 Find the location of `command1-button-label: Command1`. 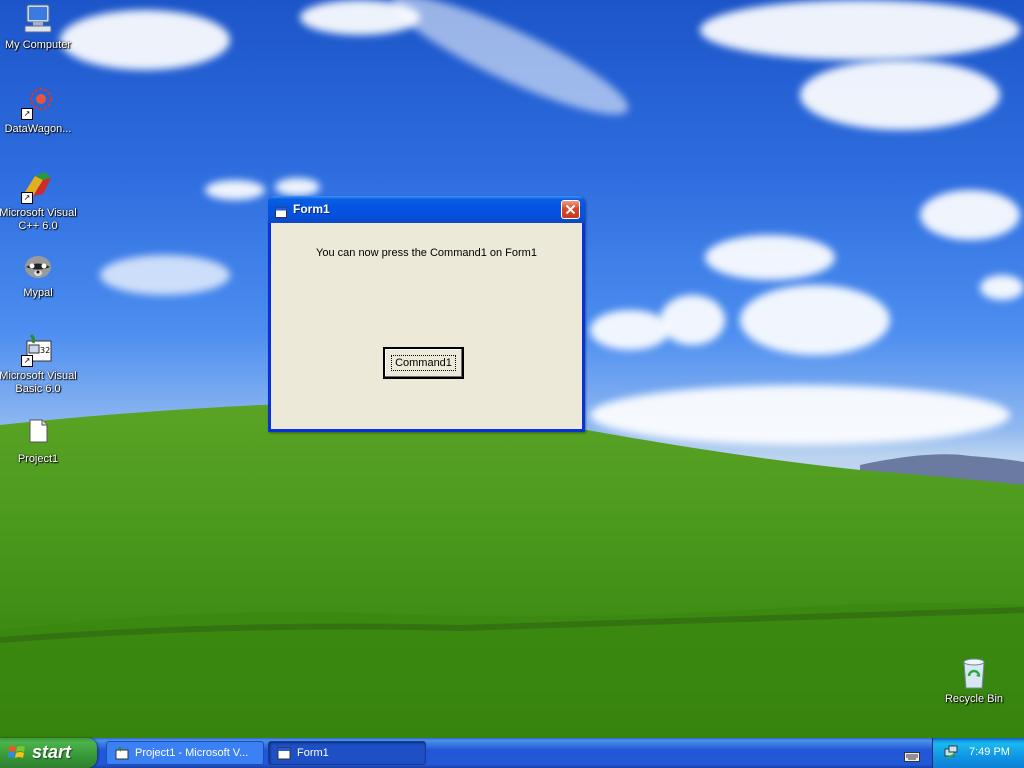

command1-button-label: Command1 is located at coordinates (423, 363).